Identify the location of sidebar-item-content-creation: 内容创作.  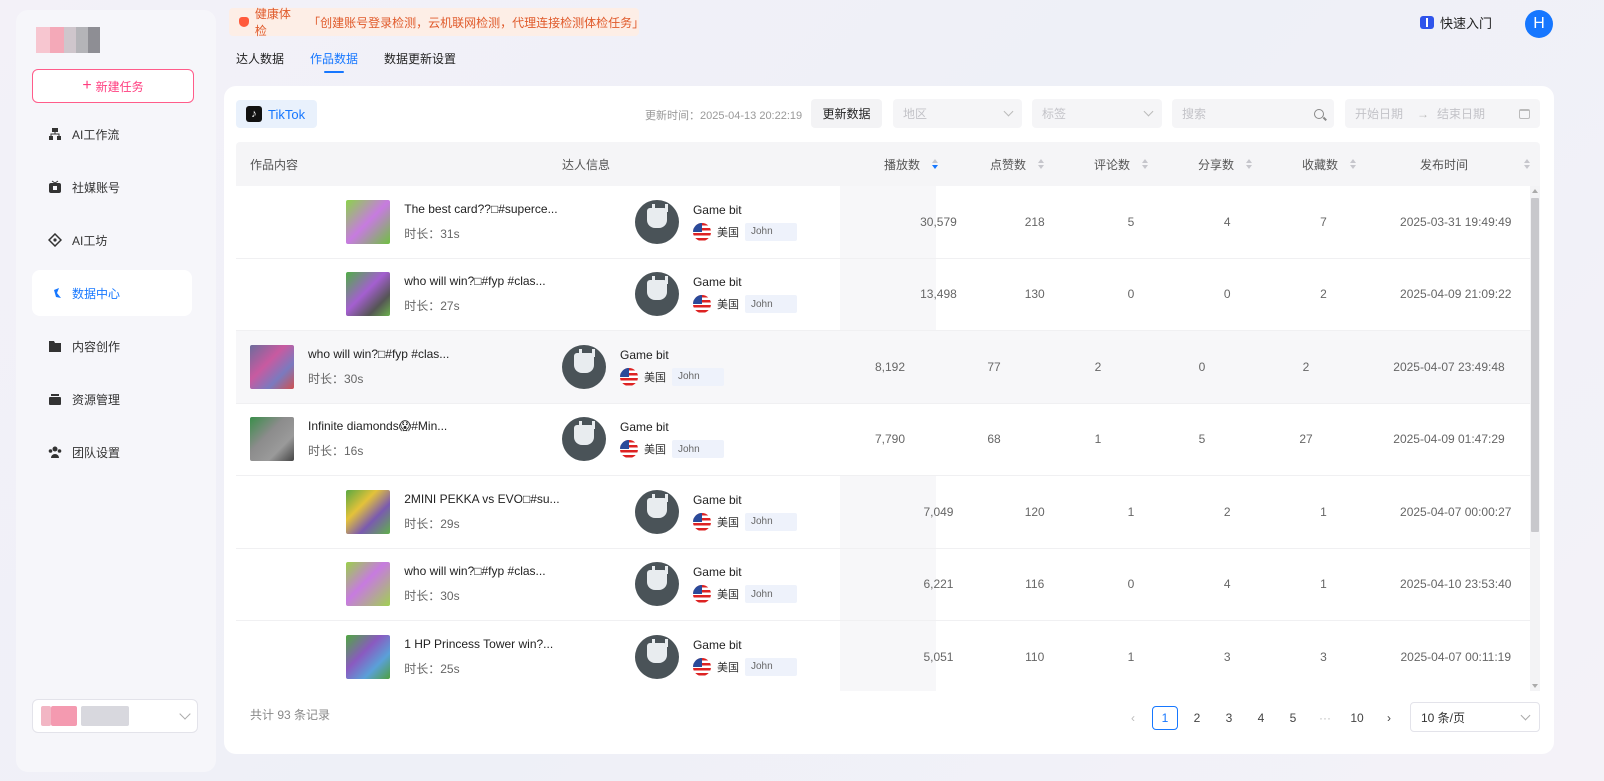
(112, 346).